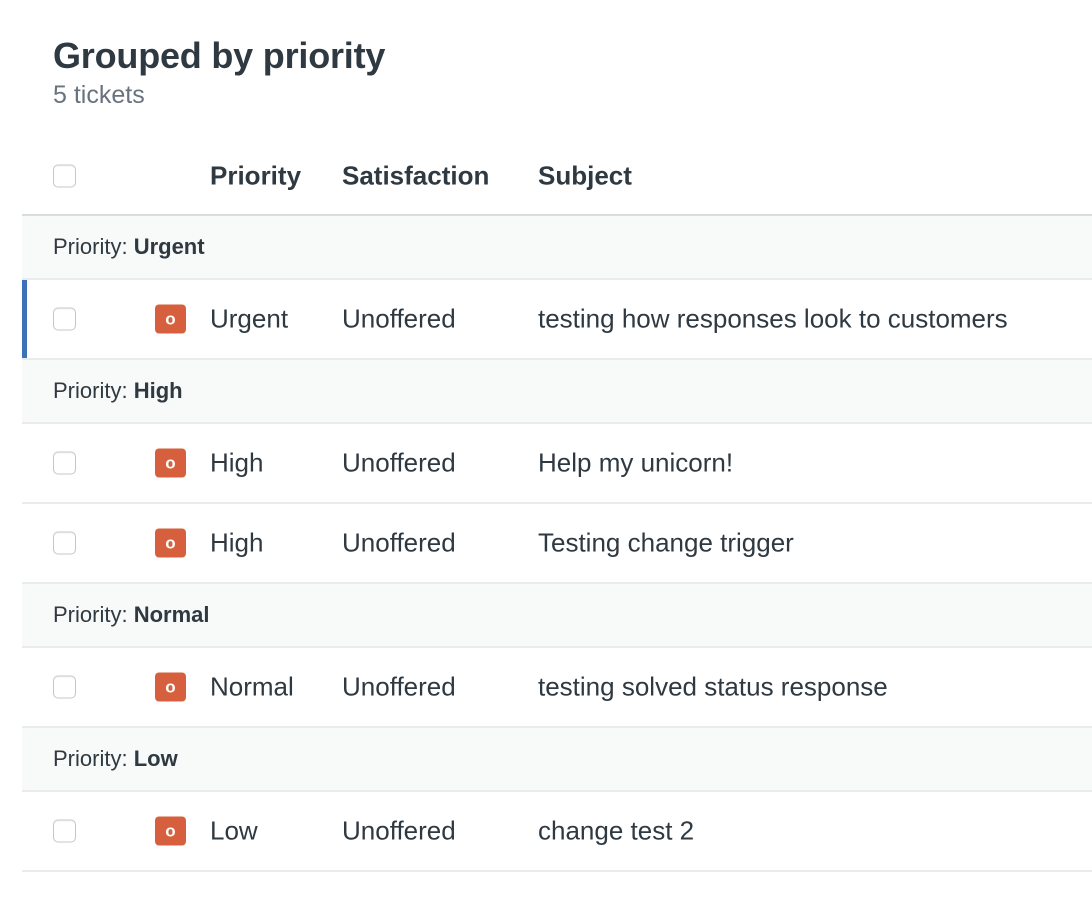  I want to click on group-header-normal: Priority: Normal, so click(557, 616).